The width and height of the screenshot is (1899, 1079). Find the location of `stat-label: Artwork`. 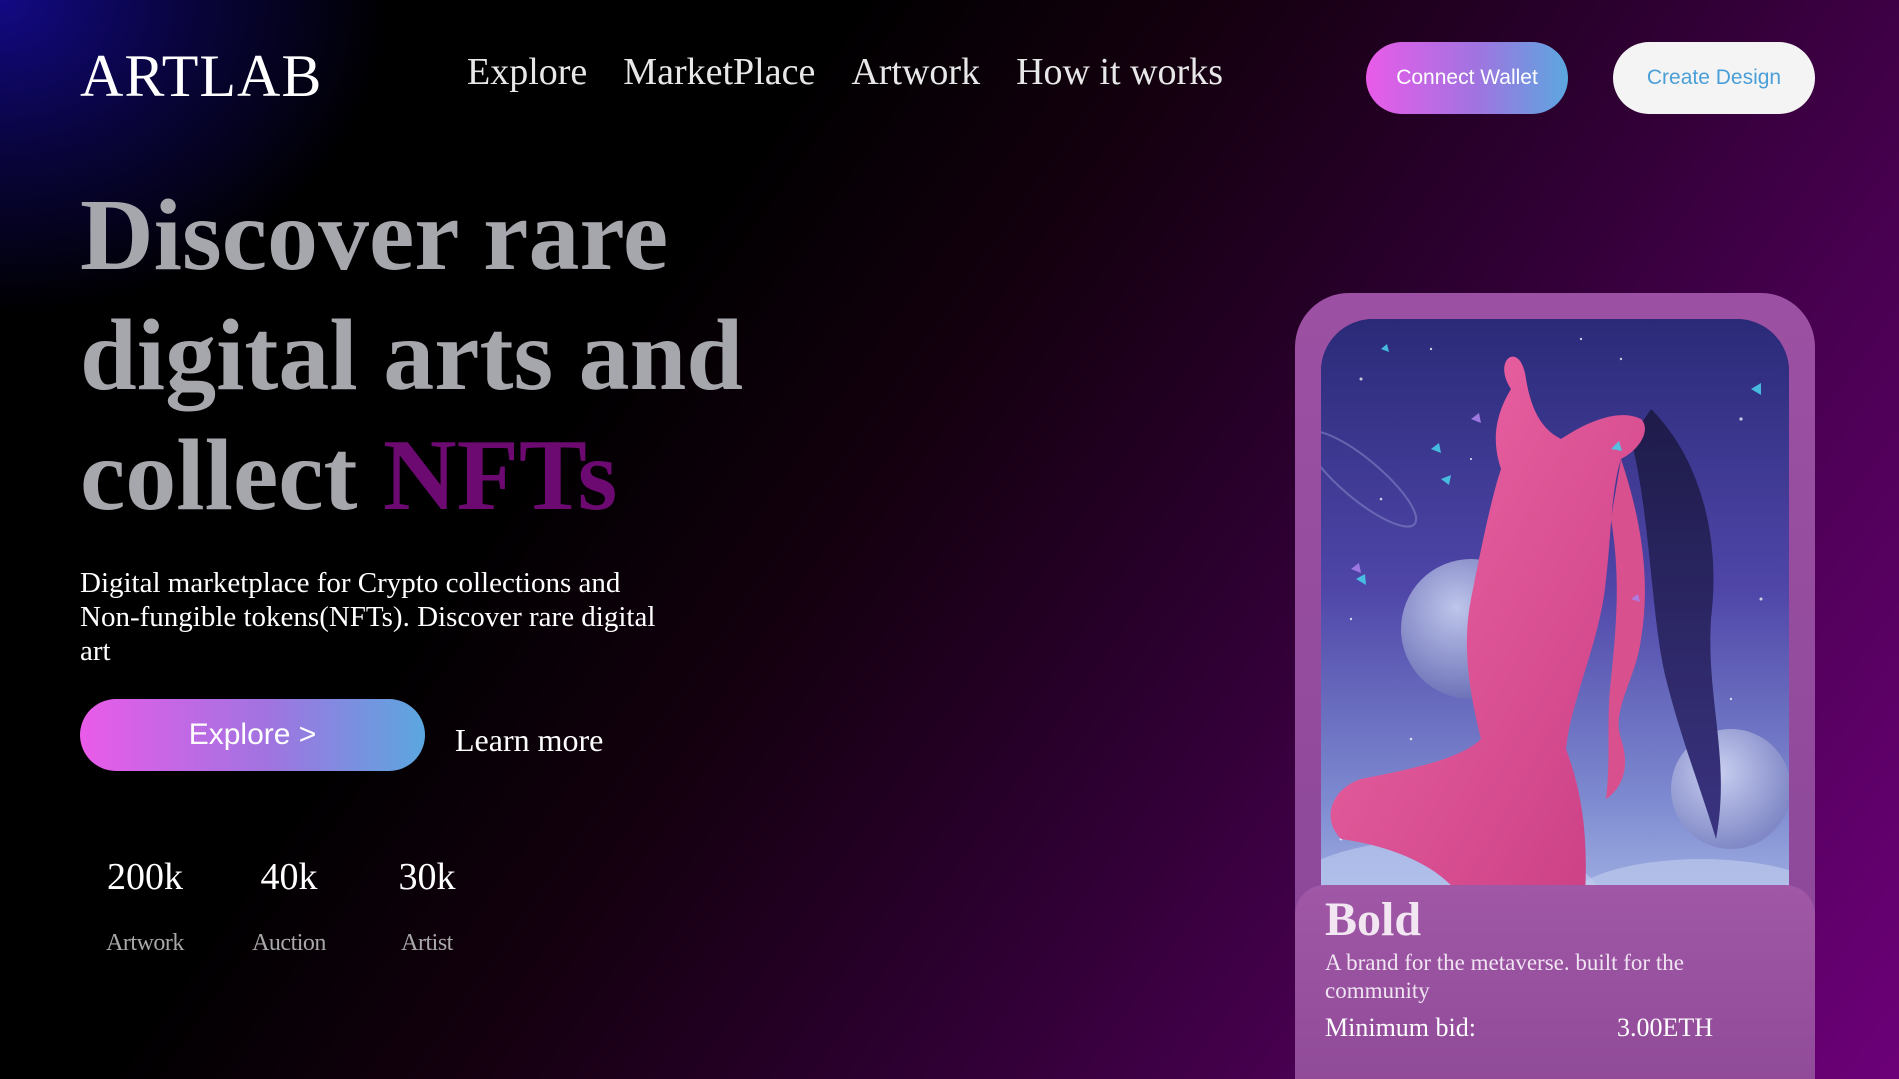

stat-label: Artwork is located at coordinates (145, 943).